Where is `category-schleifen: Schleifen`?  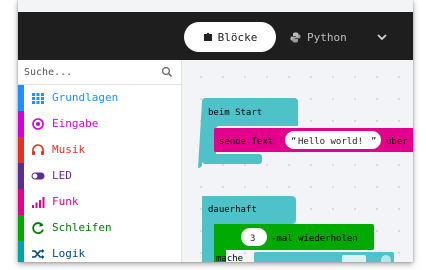 category-schleifen: Schleifen is located at coordinates (99, 228).